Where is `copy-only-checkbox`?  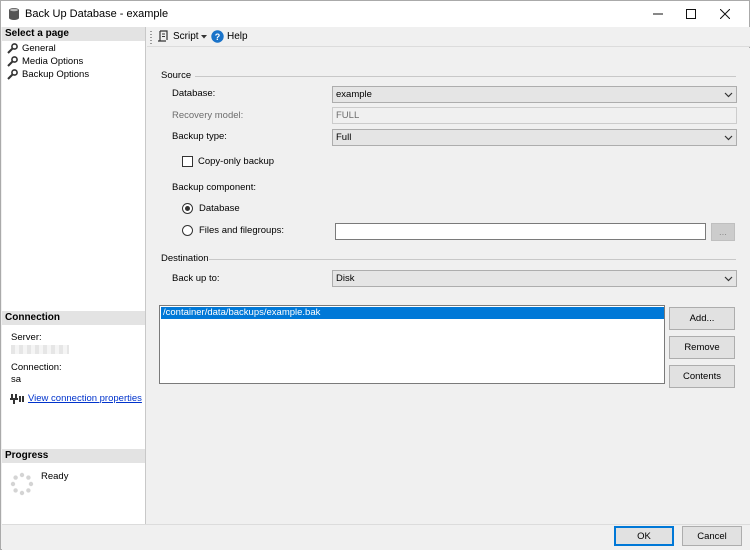
copy-only-checkbox is located at coordinates (187, 161).